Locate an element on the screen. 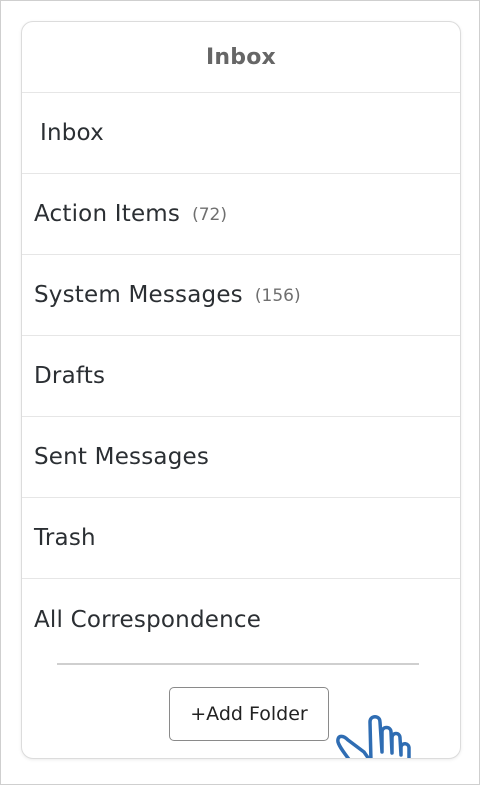  panel-header: Inbox is located at coordinates (241, 57).